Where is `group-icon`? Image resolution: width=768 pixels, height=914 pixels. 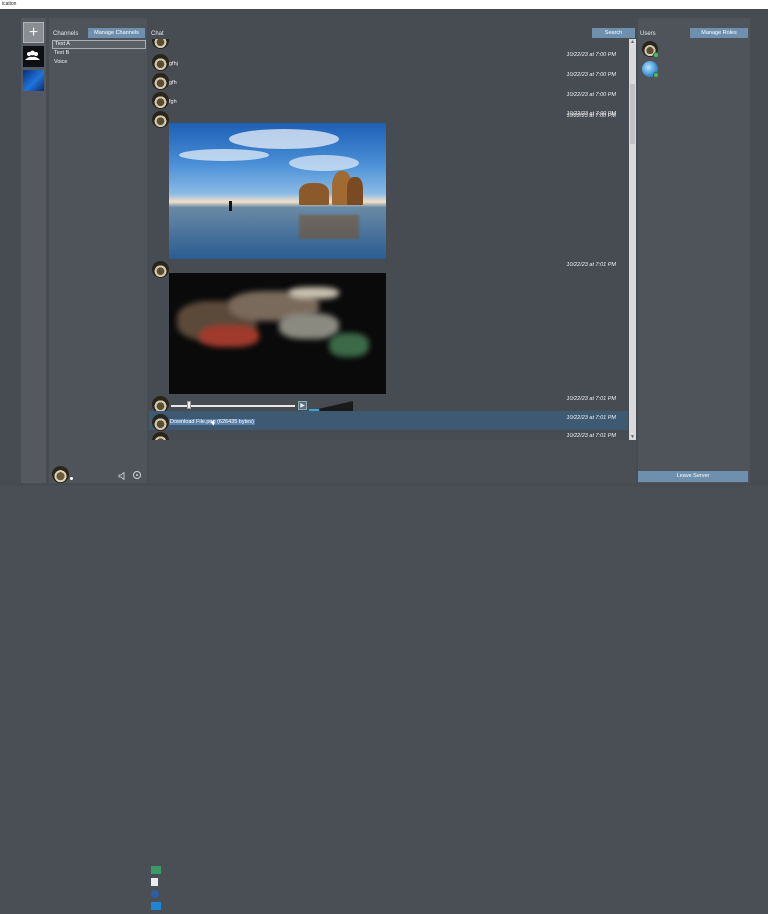
group-icon is located at coordinates (32, 55).